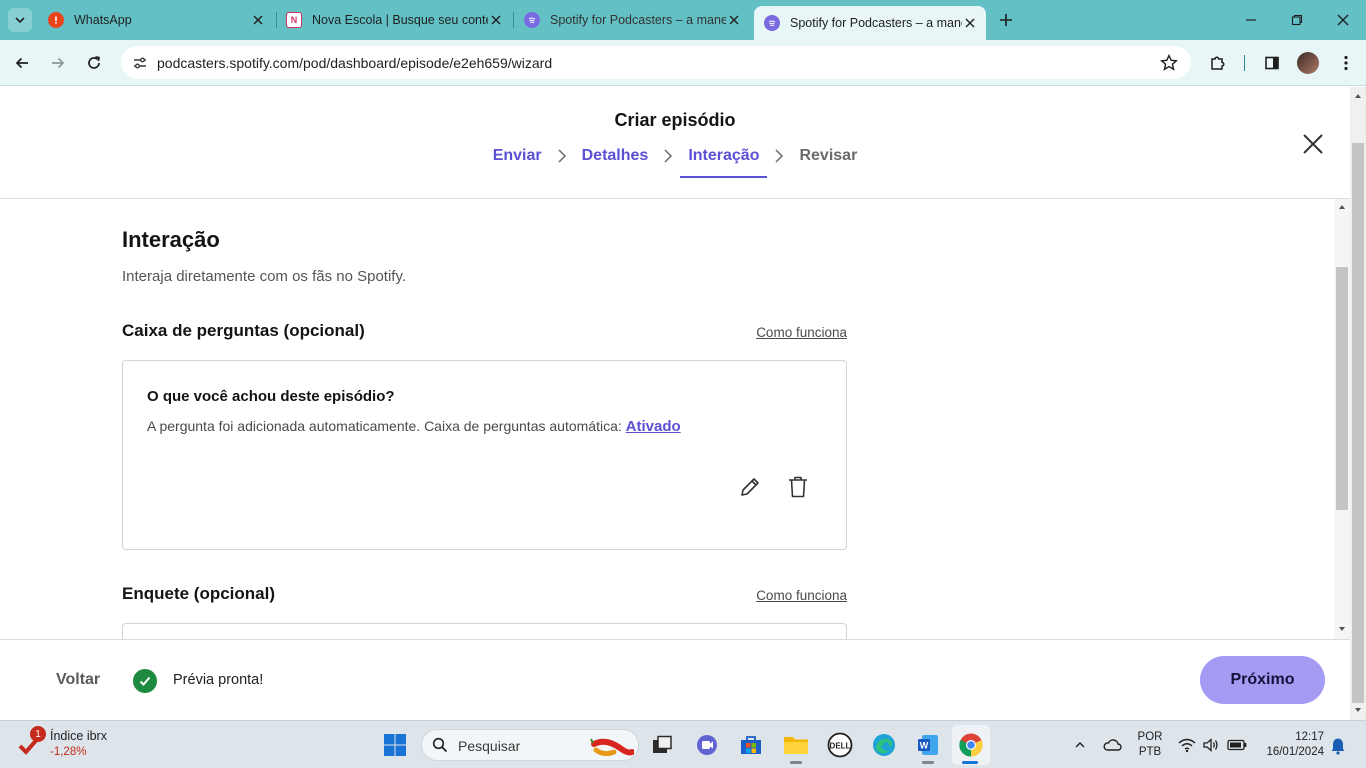  I want to click on reload-icon, so click(94, 62).